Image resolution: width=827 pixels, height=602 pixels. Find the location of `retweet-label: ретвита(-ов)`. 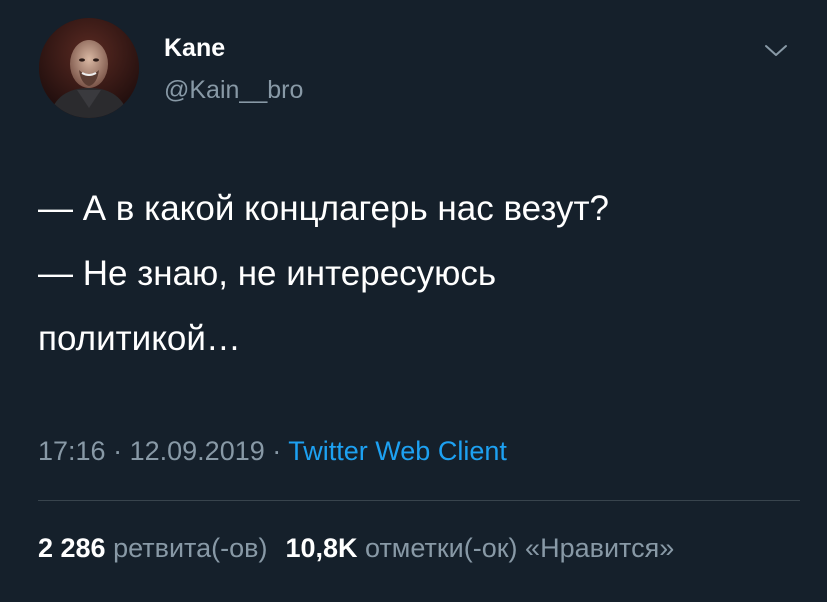

retweet-label: ретвита(-ов) is located at coordinates (190, 548).